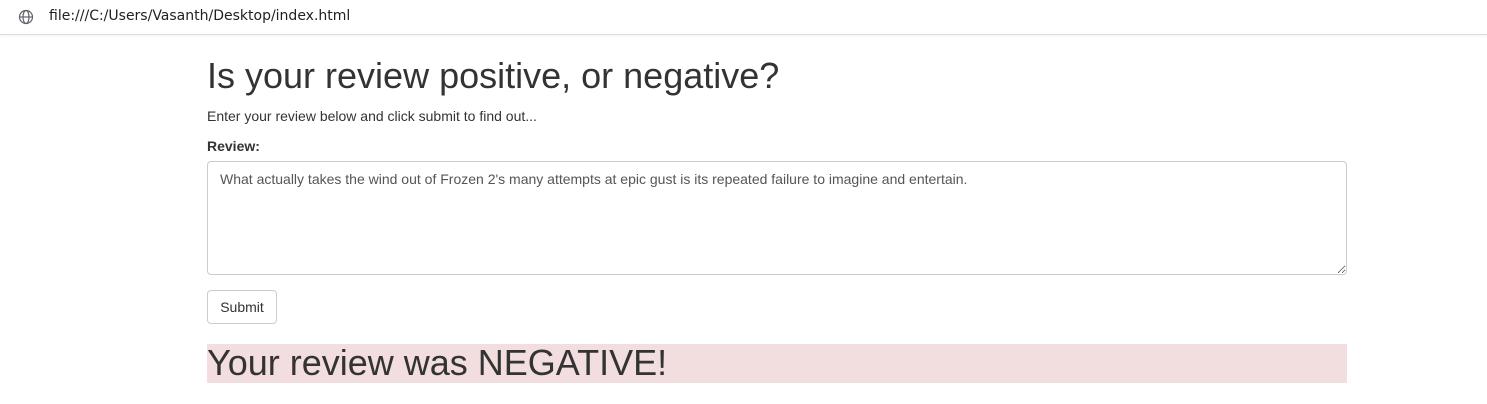 The width and height of the screenshot is (1487, 404). What do you see at coordinates (777, 362) in the screenshot?
I see `result-banner: Your review was NEGATIVE!` at bounding box center [777, 362].